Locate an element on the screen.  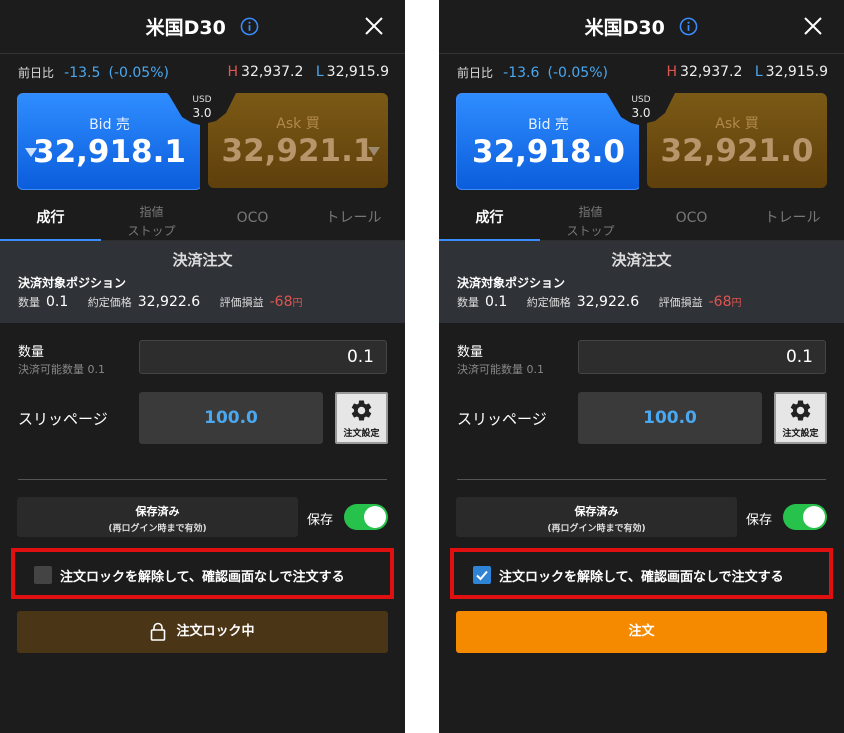
down-arrow-icon is located at coordinates (374, 151).